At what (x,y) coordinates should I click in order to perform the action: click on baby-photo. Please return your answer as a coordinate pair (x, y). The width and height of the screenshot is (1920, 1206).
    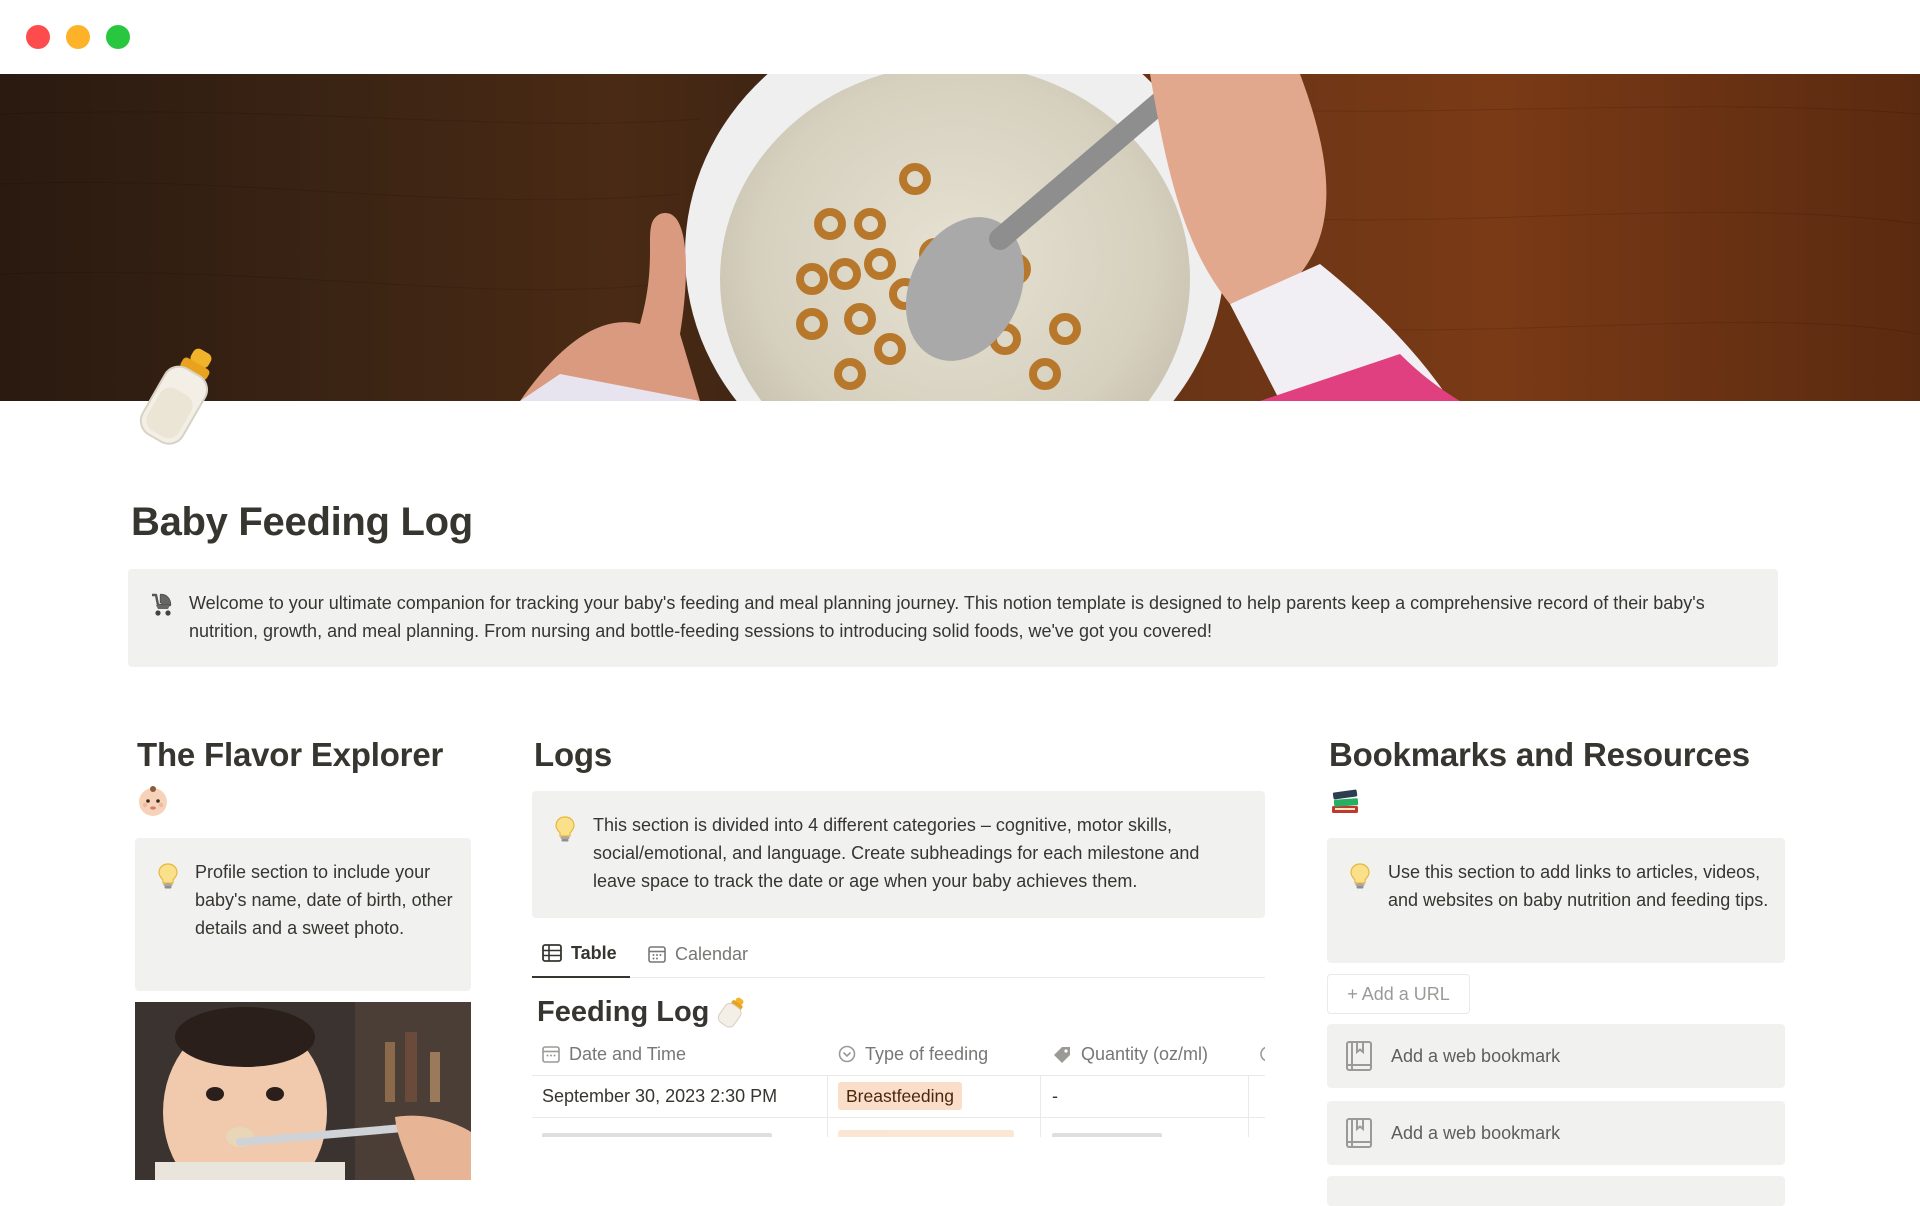
    Looking at the image, I should click on (303, 1091).